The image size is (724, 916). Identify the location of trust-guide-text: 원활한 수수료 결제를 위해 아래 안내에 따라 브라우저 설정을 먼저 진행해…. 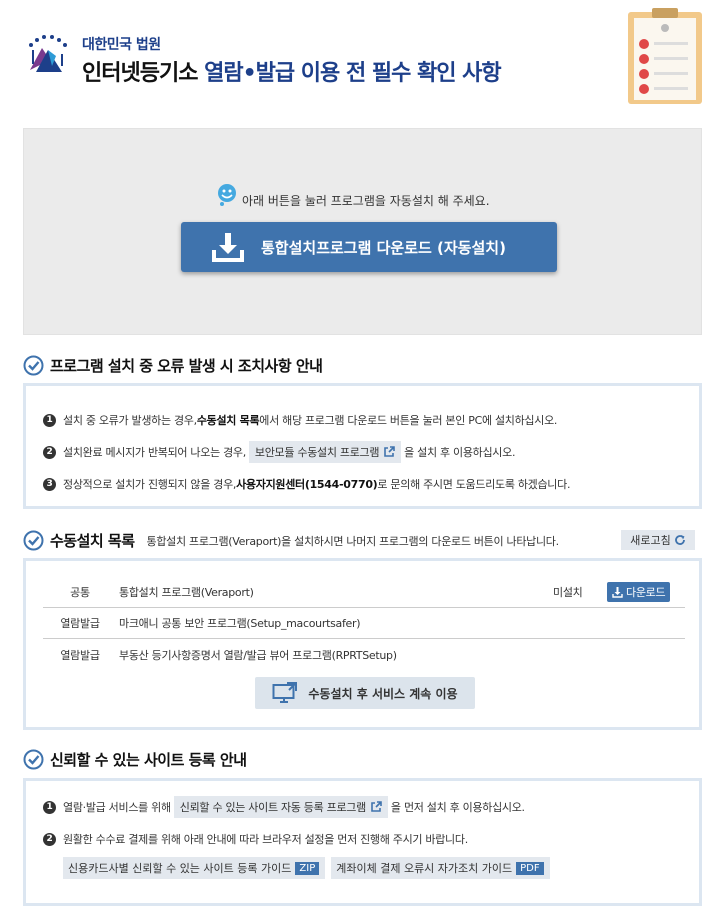
(265, 839).